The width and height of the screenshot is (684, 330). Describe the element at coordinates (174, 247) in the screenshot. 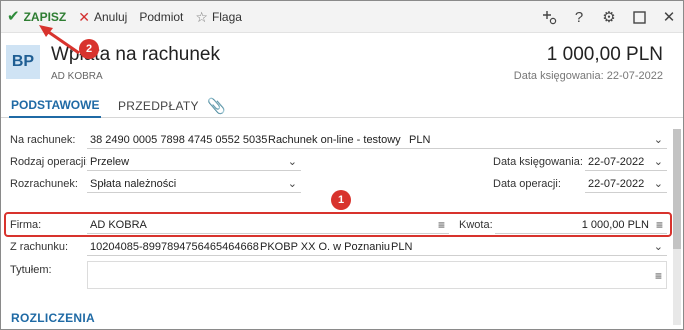

I see `from-account-number: 10204085-8997894756465464668` at that location.